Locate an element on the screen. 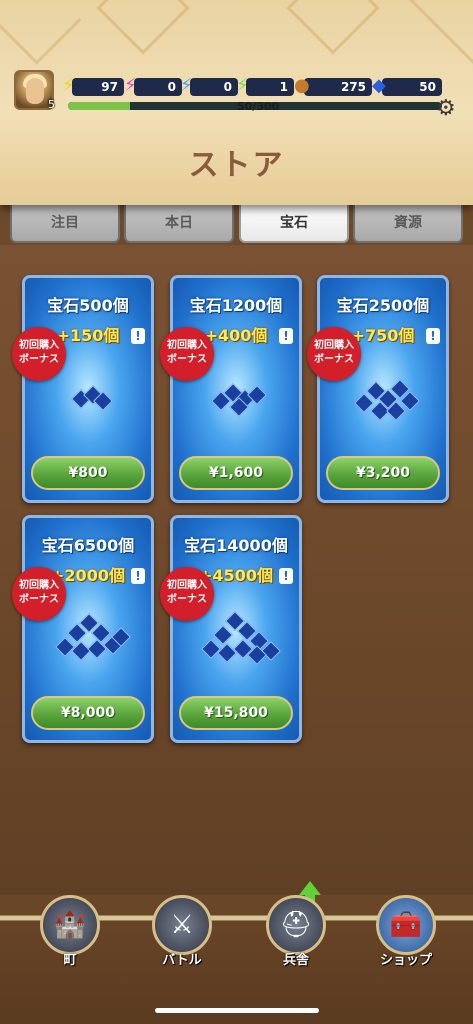  nav-battle: ⚔ バトル is located at coordinates (182, 935).